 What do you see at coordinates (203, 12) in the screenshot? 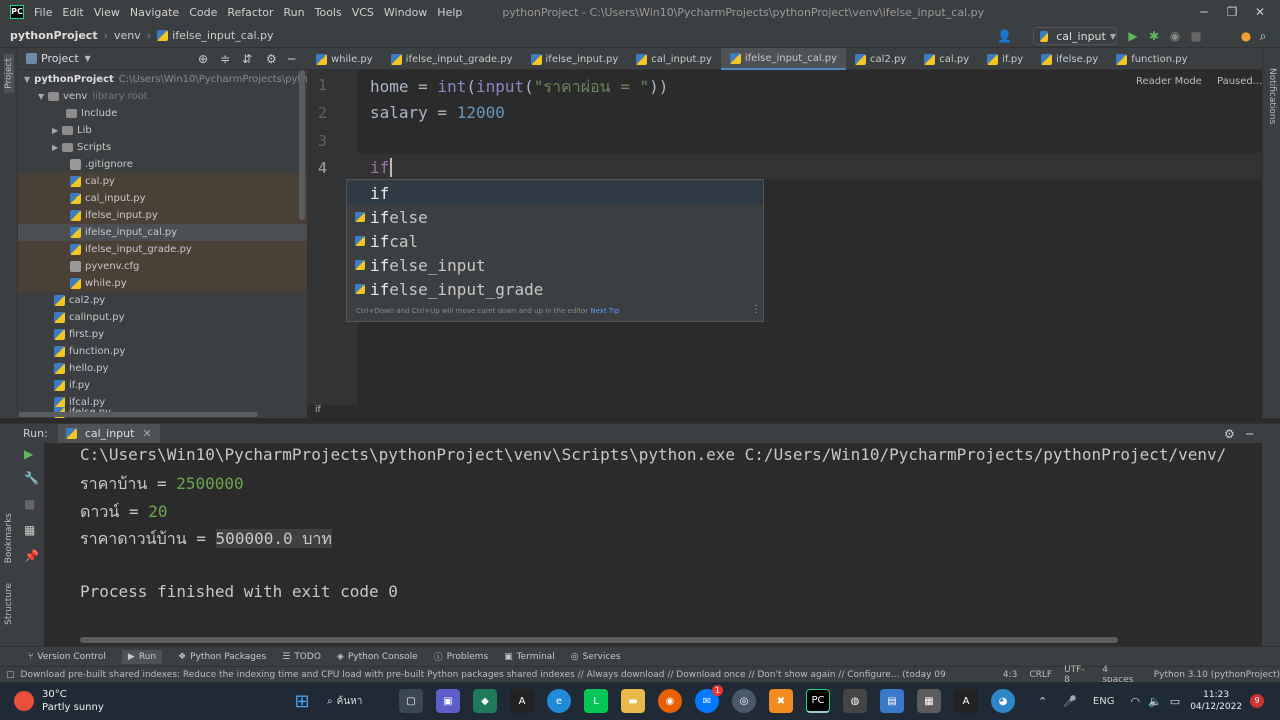
I see `menu-code: Code` at bounding box center [203, 12].